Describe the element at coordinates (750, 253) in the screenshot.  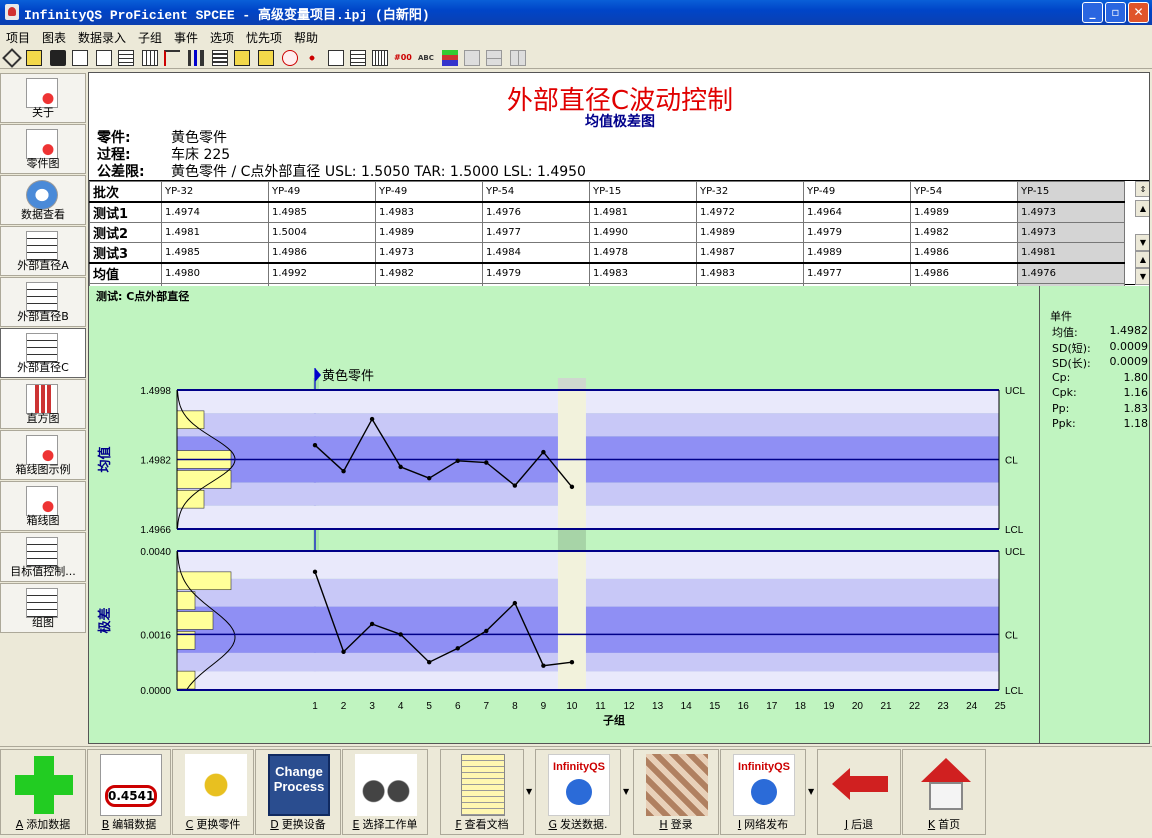
I see `table-cell: 1.4987` at that location.